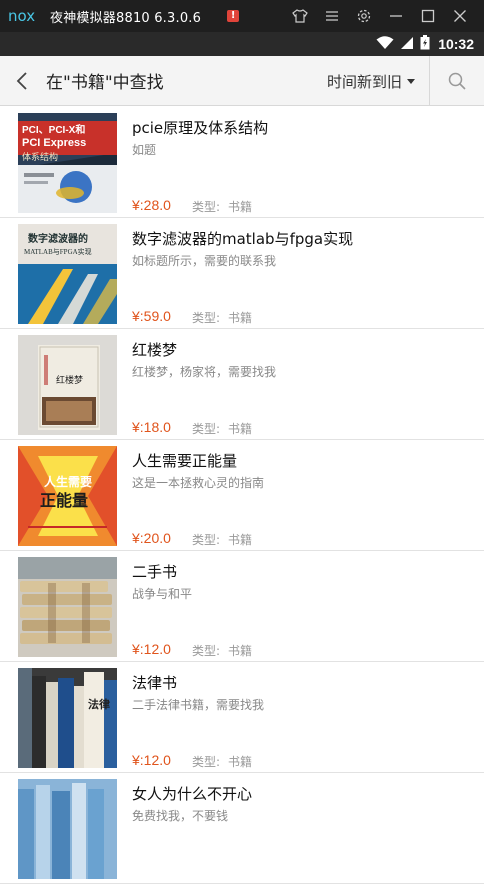  Describe the element at coordinates (151, 538) in the screenshot. I see `listing-price: ¥:20.0` at that location.